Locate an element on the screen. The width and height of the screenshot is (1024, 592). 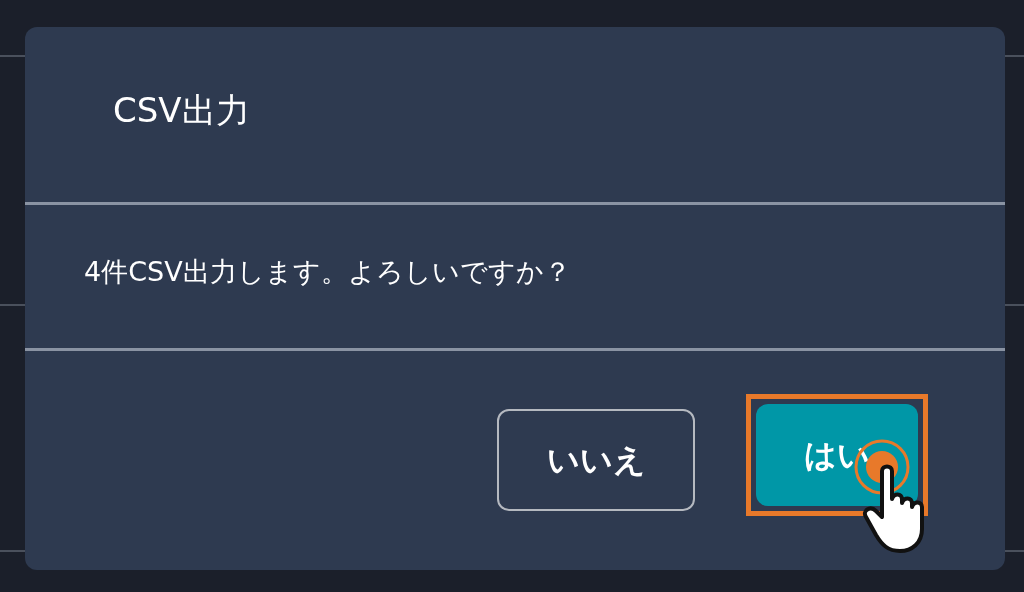
dialog-message: 4件CSV出力します。よろしいですか？ is located at coordinates (327, 272).